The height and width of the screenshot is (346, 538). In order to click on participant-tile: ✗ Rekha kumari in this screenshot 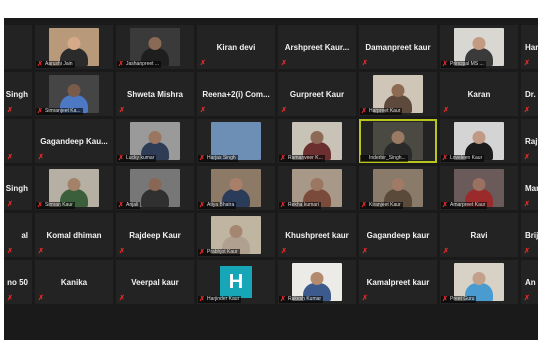, I will do `click(317, 188)`.